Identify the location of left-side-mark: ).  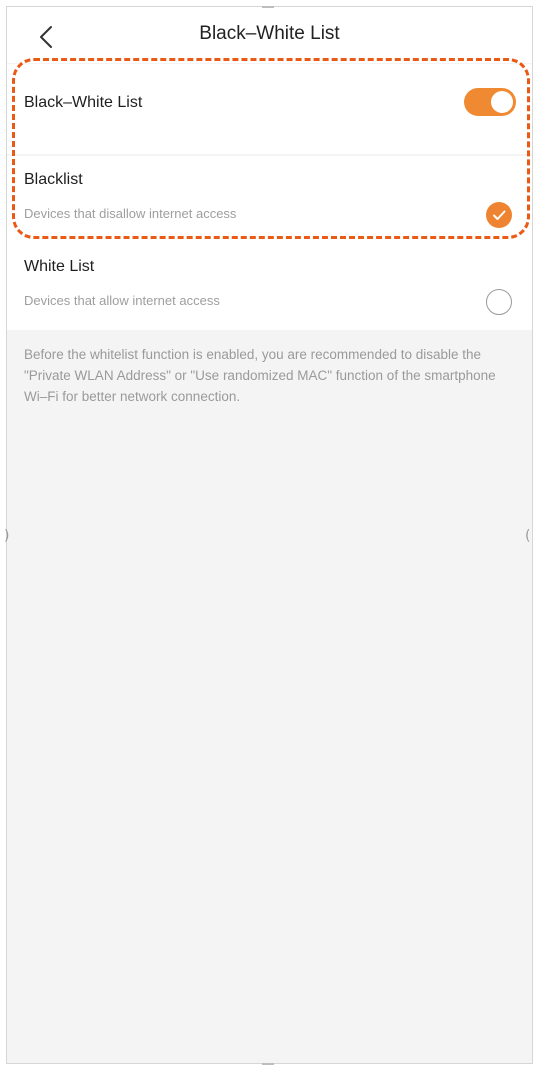
(7, 536).